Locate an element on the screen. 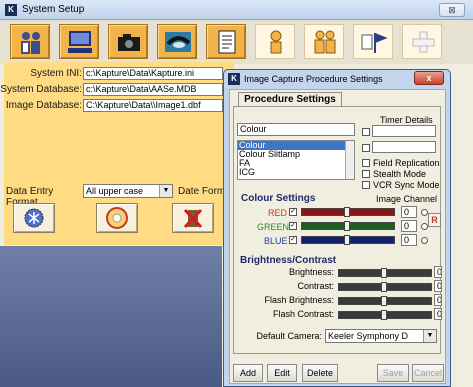 The height and width of the screenshot is (387, 473). title-bar: K System Setup is located at coordinates (236, 10).